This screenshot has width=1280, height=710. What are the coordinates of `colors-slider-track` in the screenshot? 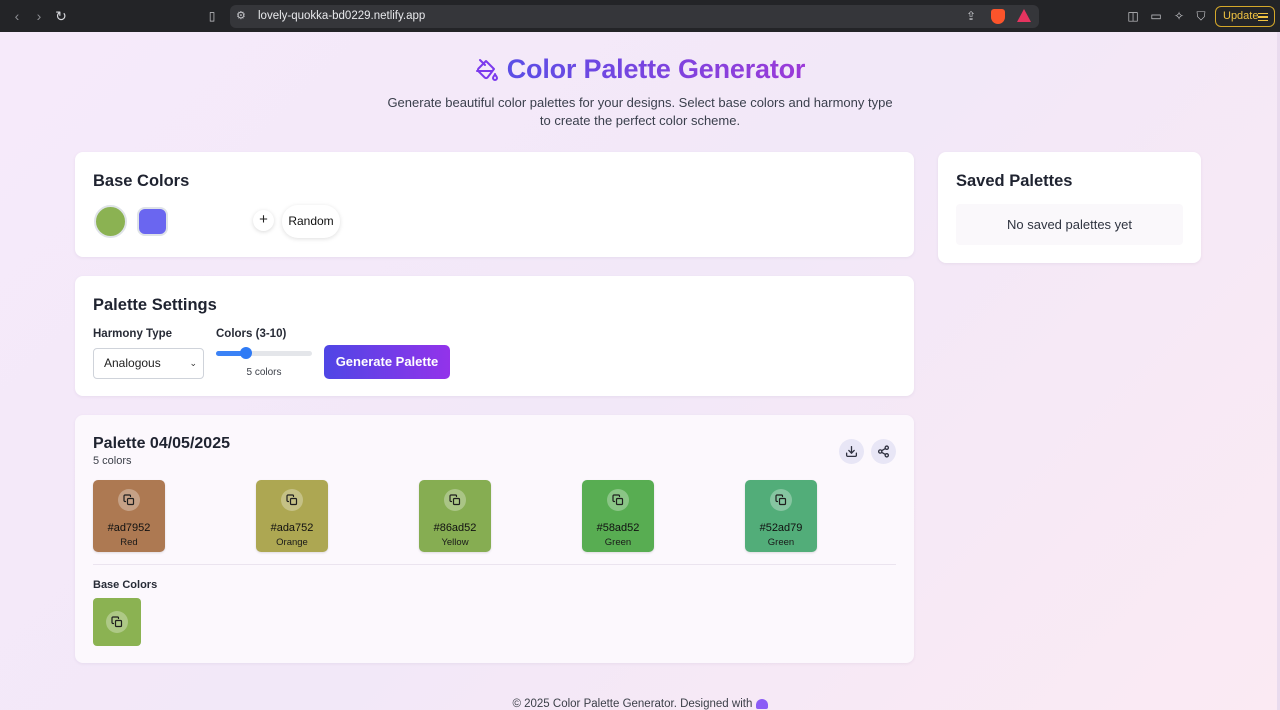 It's located at (264, 353).